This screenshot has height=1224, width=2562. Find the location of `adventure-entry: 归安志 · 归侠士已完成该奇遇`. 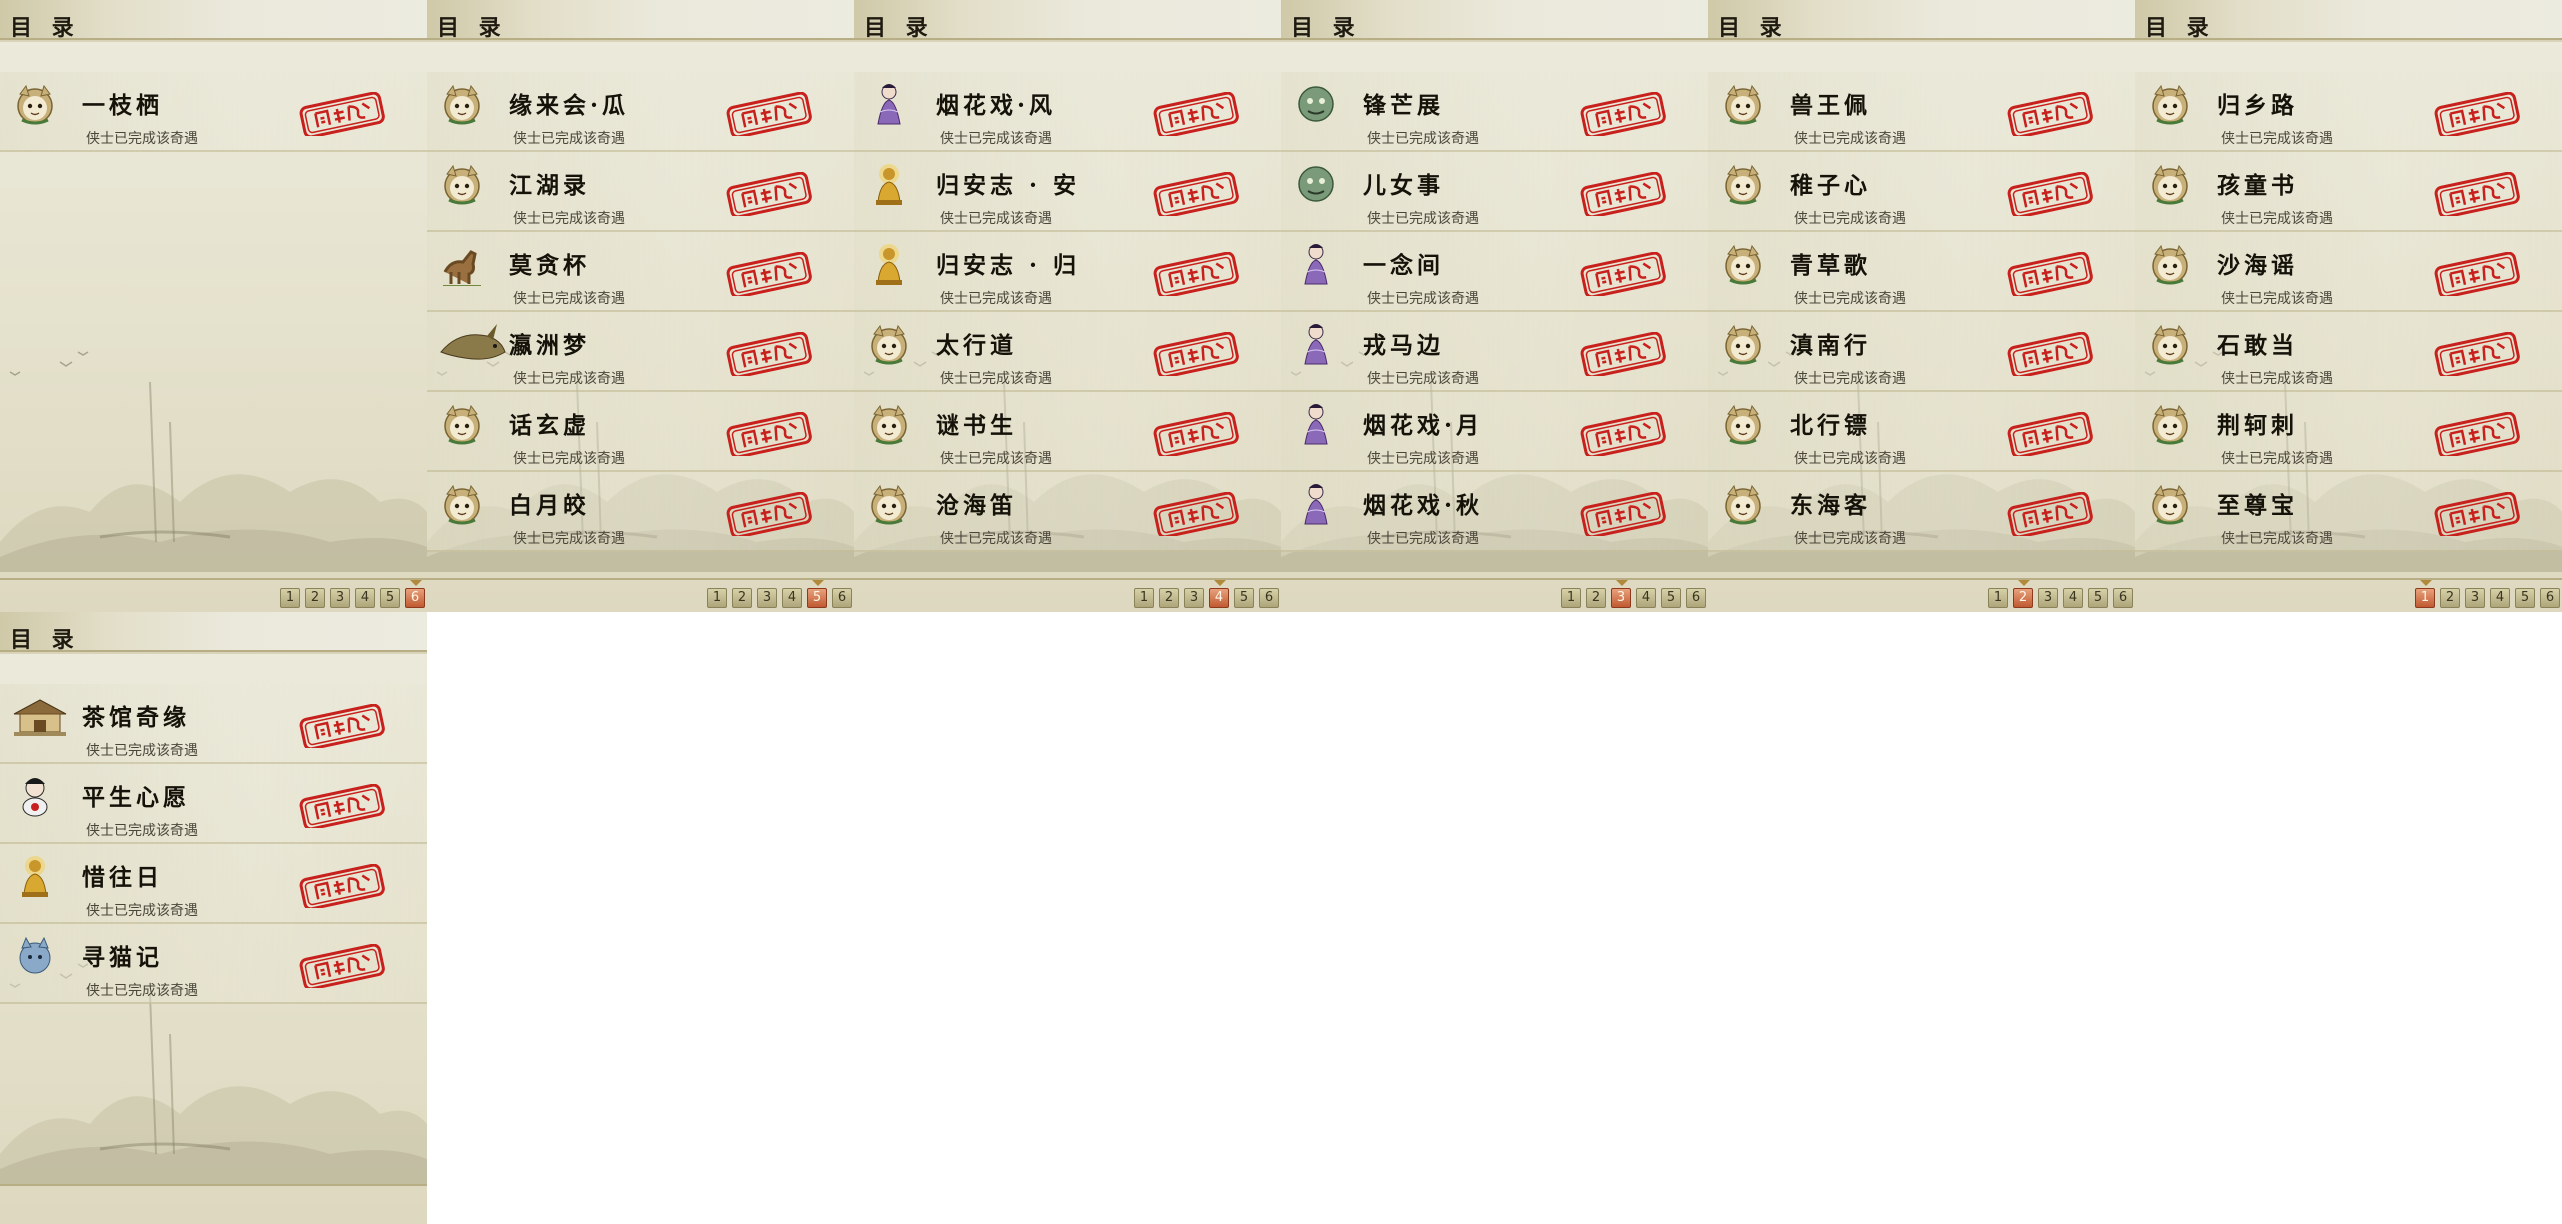

adventure-entry: 归安志 · 归侠士已完成该奇遇 is located at coordinates (1067, 272).